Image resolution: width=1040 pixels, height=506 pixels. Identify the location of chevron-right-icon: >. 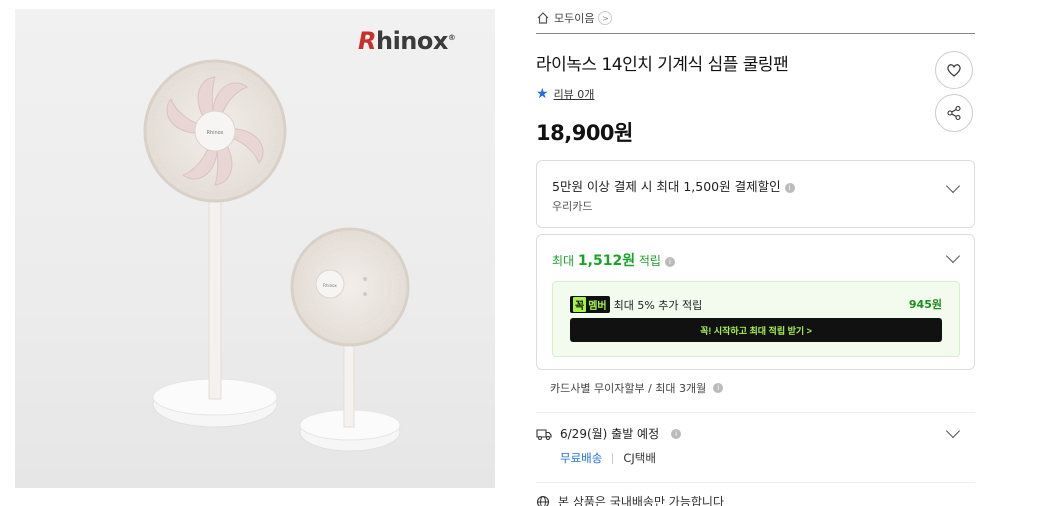
(605, 18).